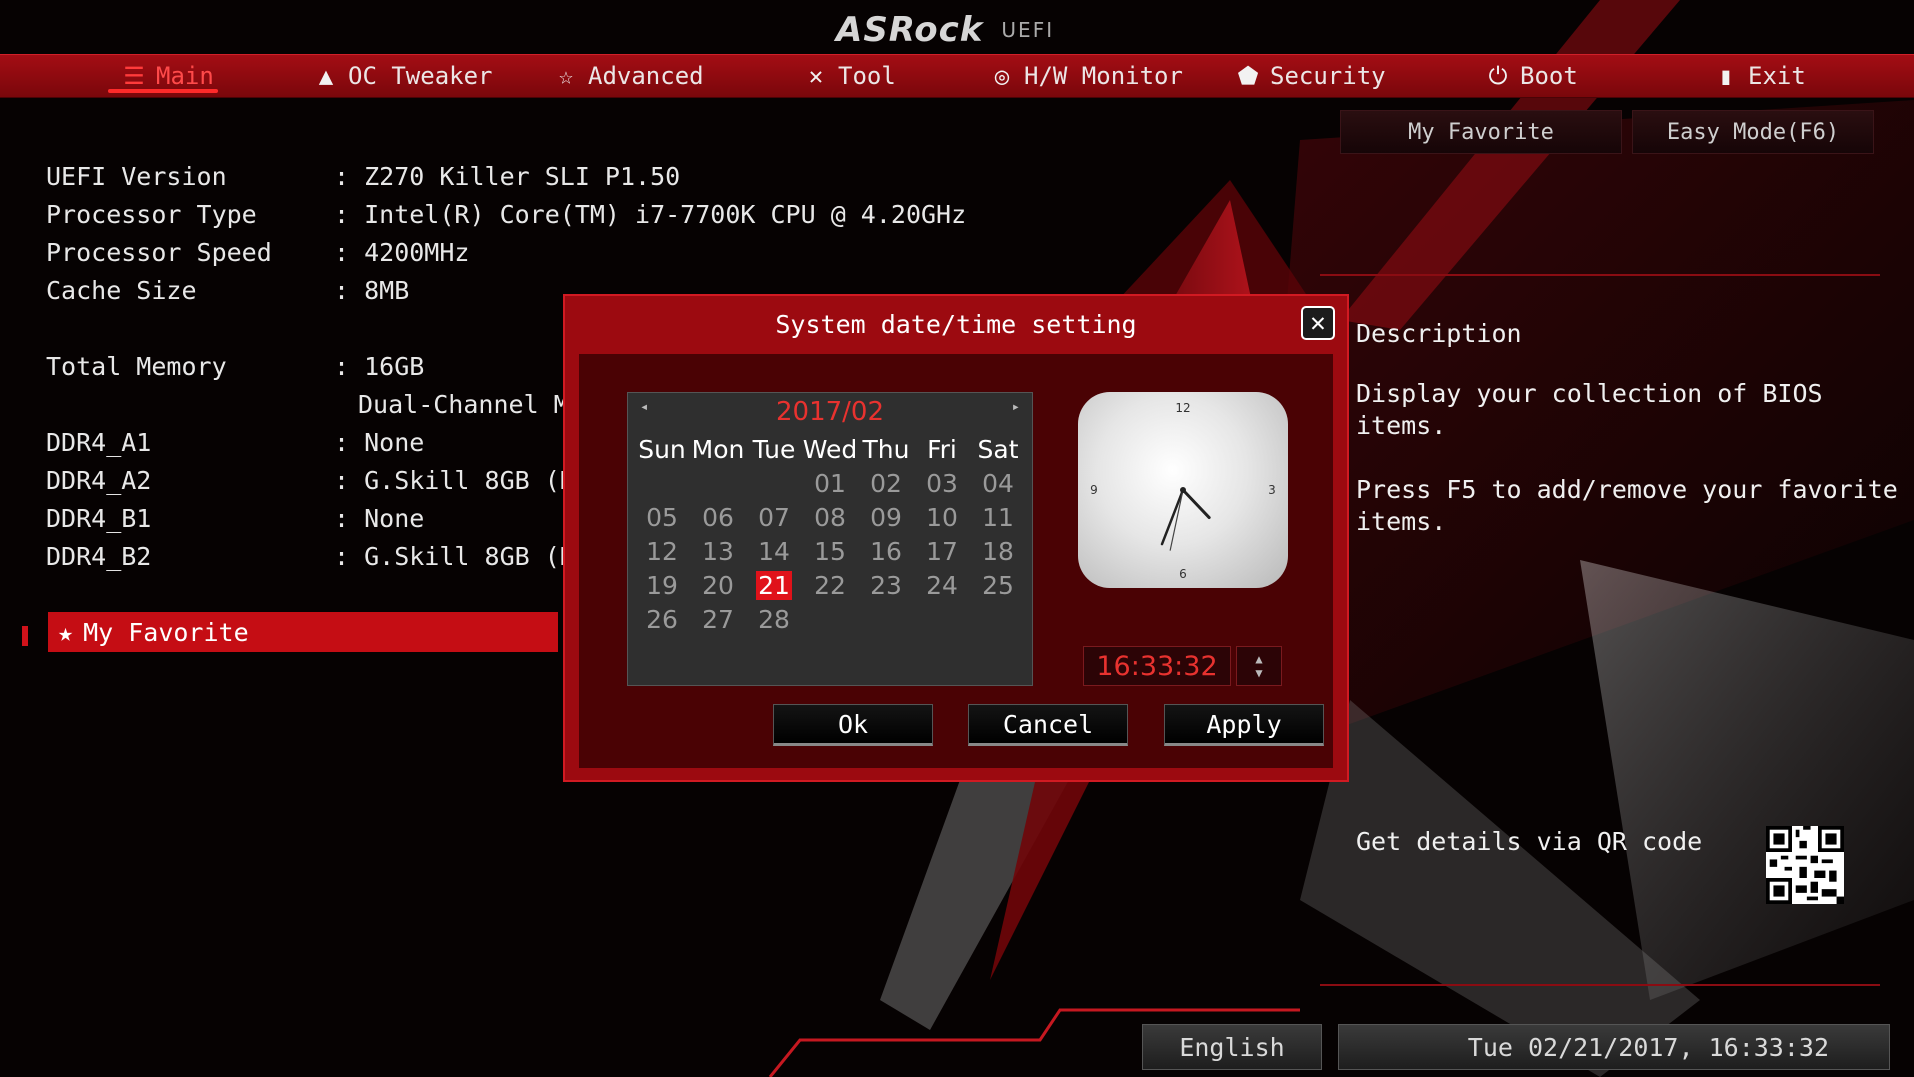 The height and width of the screenshot is (1077, 1914). Describe the element at coordinates (1016, 407) in the screenshot. I see `next-month-icon: ▸` at that location.